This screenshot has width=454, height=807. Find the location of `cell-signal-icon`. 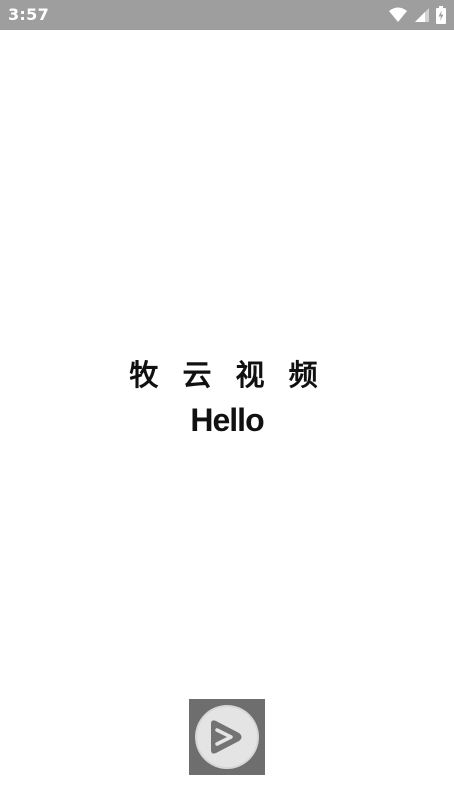

cell-signal-icon is located at coordinates (422, 15).